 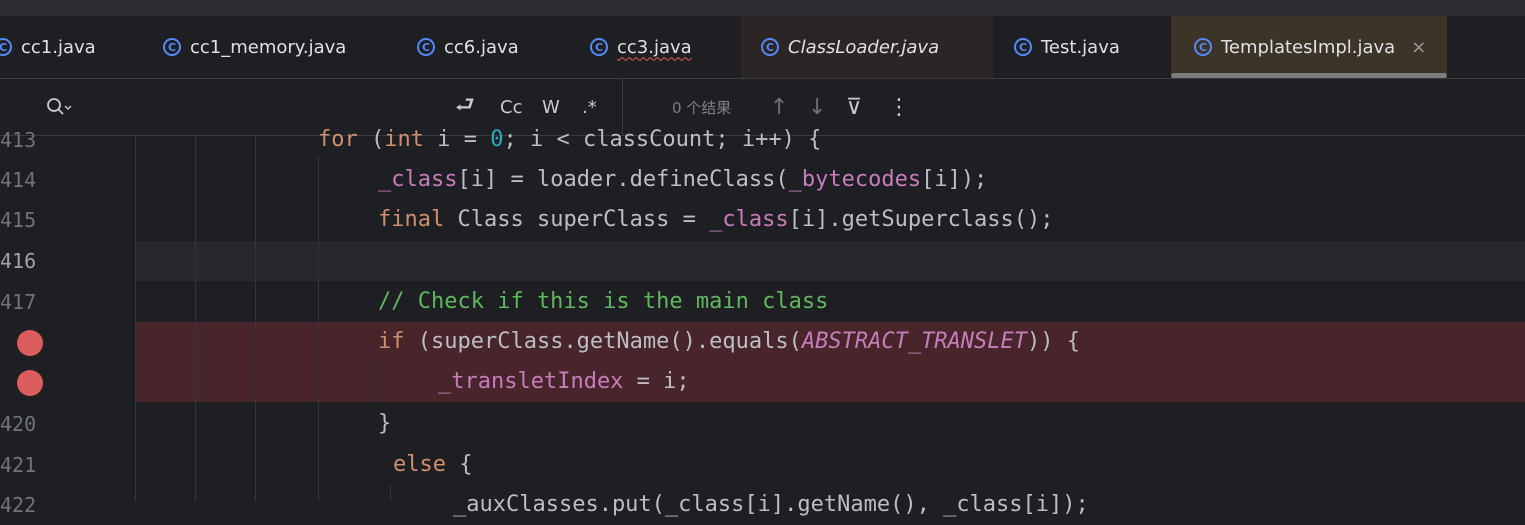 What do you see at coordinates (18, 505) in the screenshot?
I see `line-number: 422` at bounding box center [18, 505].